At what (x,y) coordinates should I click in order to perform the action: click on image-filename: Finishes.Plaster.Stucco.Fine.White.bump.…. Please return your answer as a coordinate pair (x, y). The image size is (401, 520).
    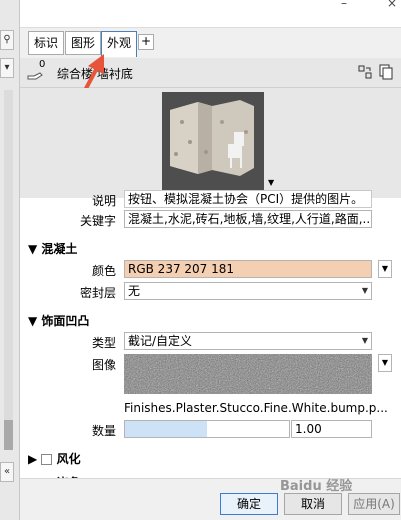
    Looking at the image, I should click on (256, 408).